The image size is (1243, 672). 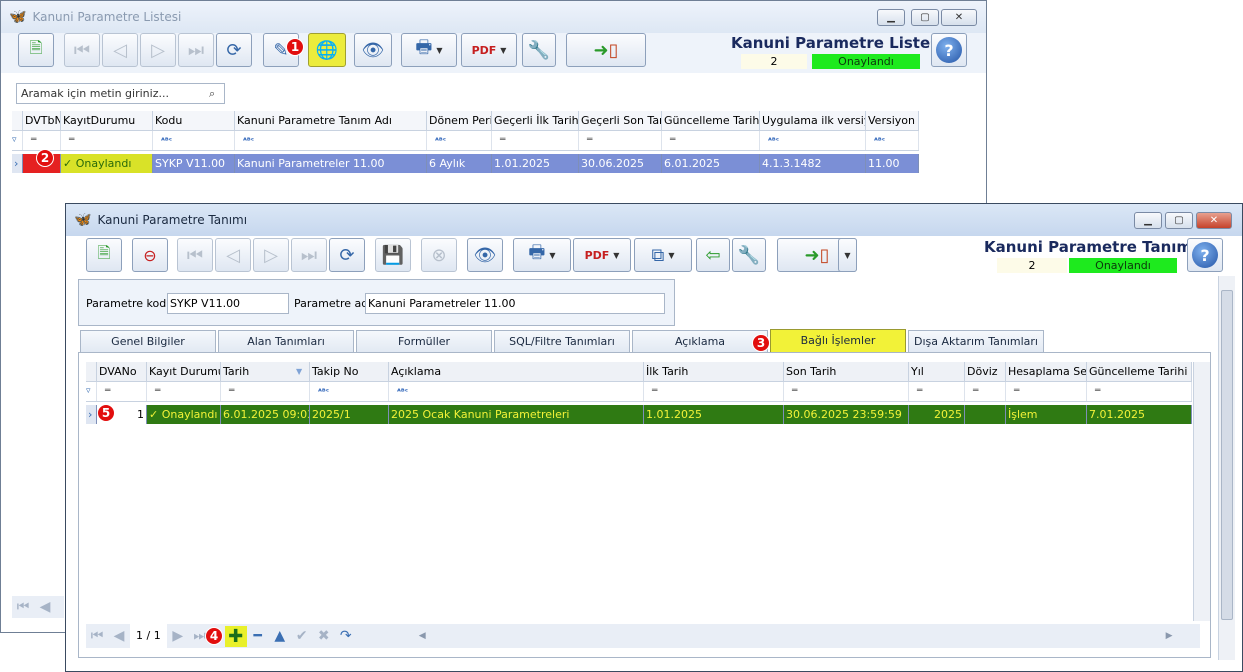 What do you see at coordinates (1046, 371) in the screenshot?
I see `col-header: Hesaplama Sevi` at bounding box center [1046, 371].